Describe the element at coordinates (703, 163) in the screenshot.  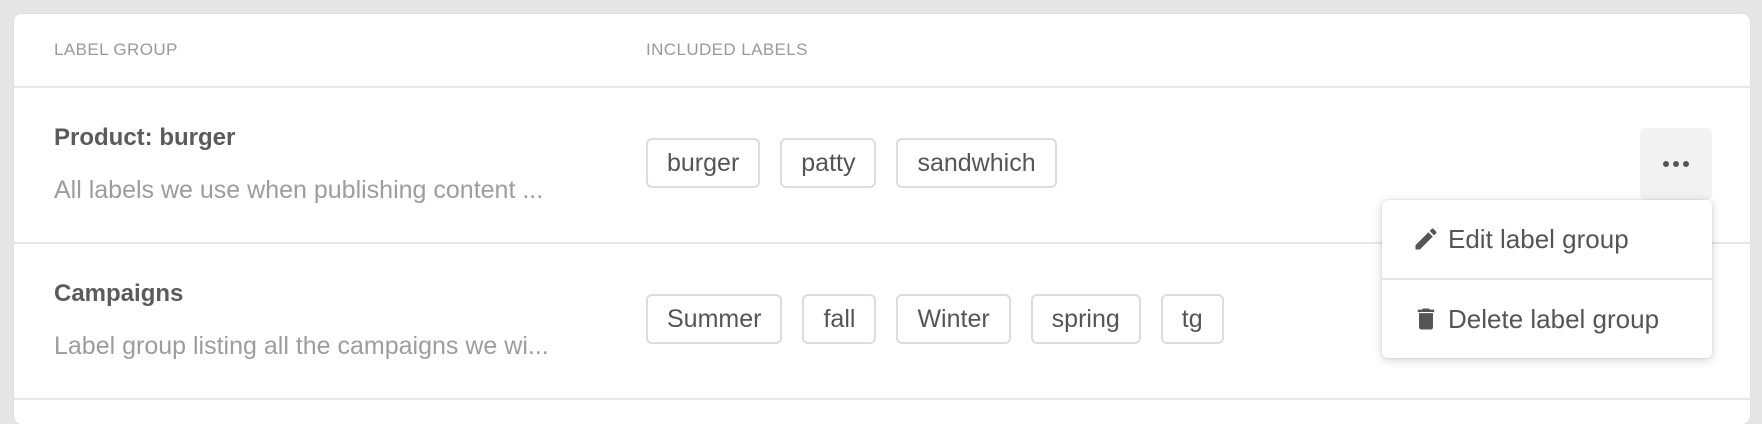
I see `label-chip: burger` at that location.